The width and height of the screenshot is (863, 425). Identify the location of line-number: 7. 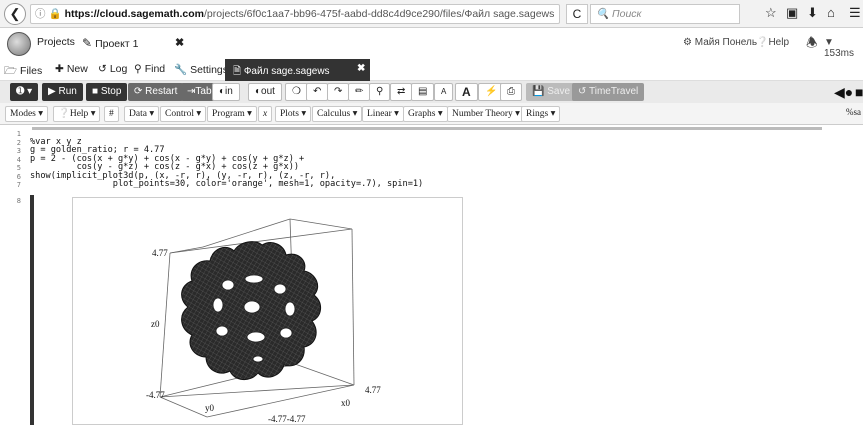
(18, 185).